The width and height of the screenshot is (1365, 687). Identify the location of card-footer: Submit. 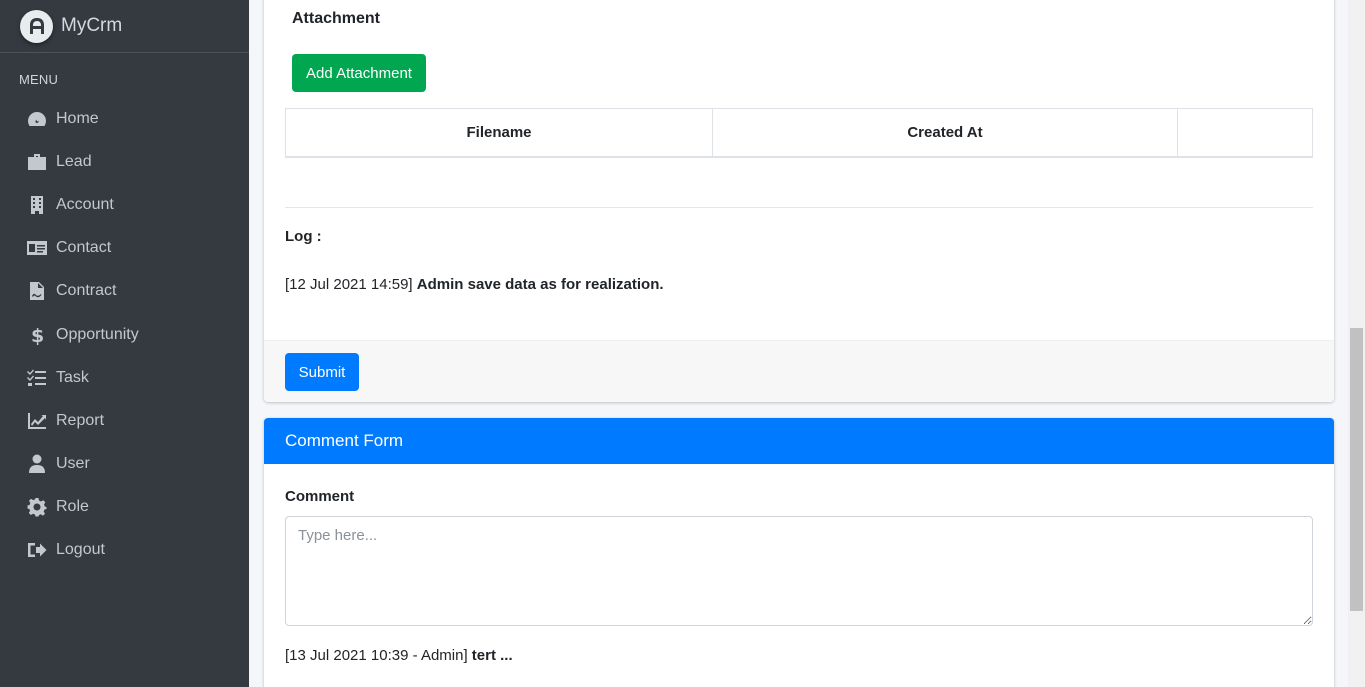
(799, 371).